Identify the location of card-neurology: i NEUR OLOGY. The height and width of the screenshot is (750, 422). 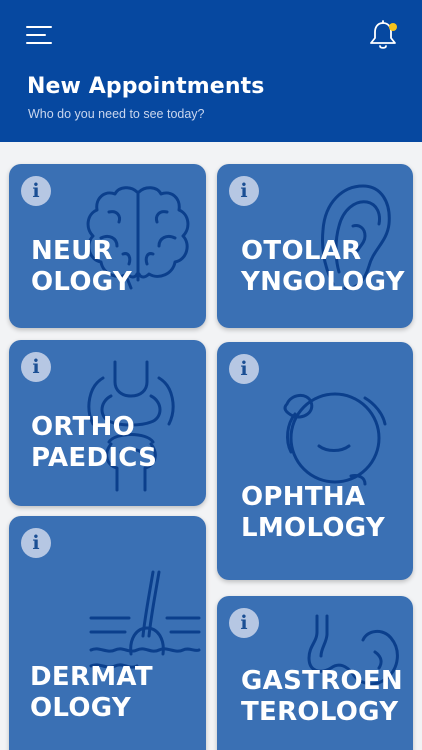
(107, 246).